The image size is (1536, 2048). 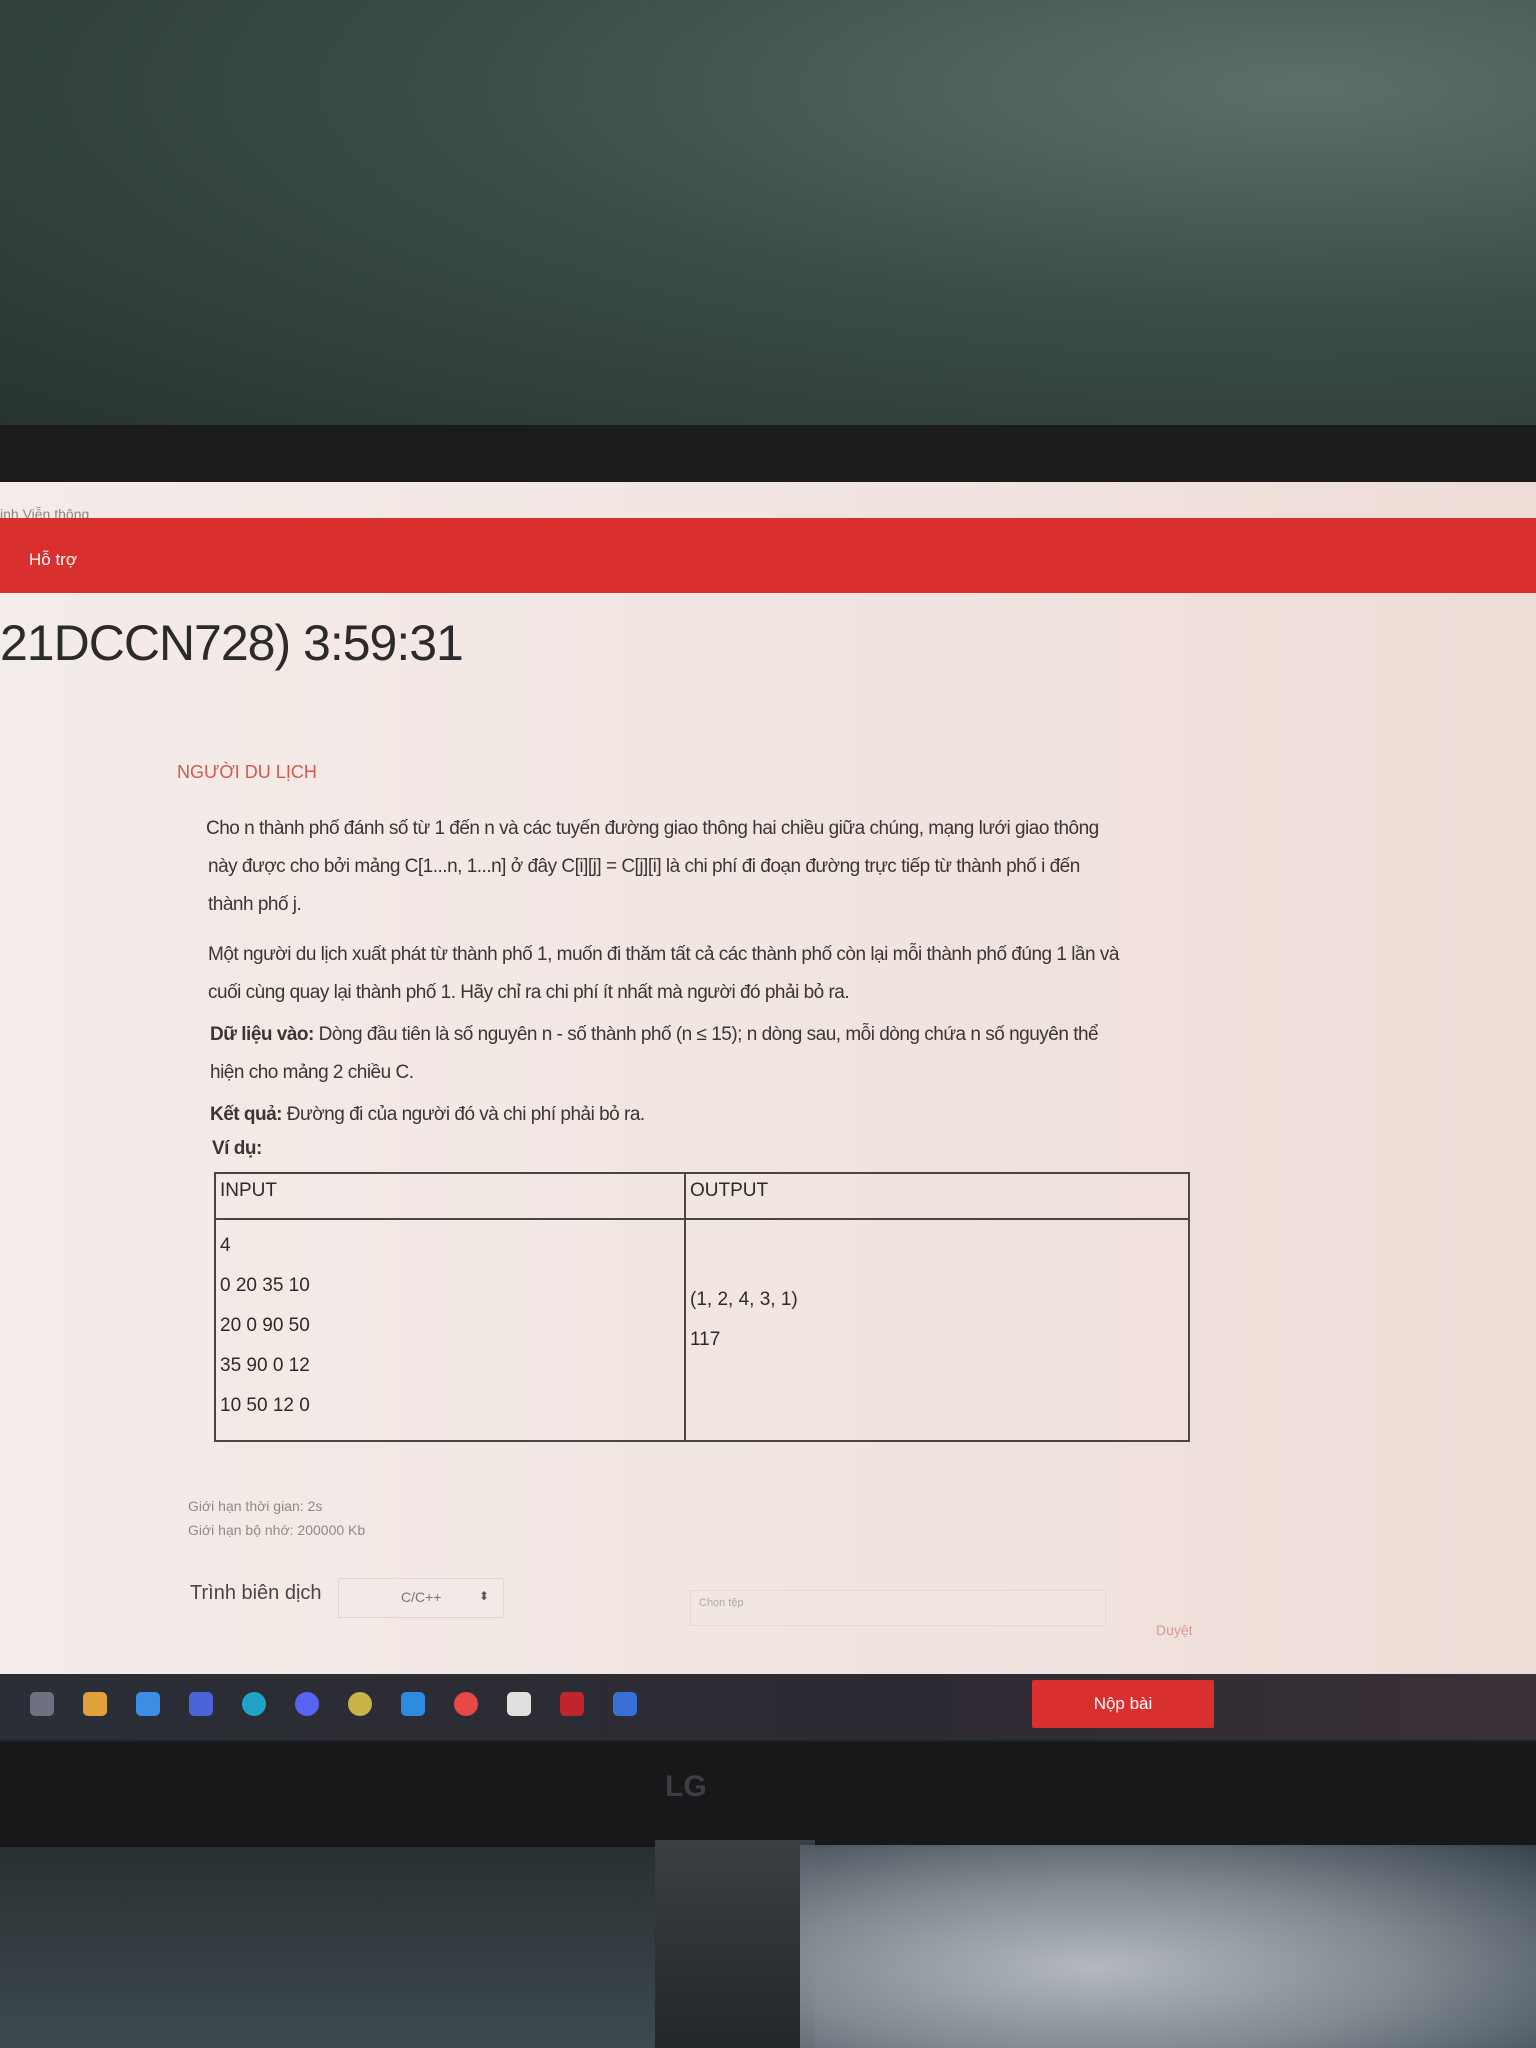 I want to click on check-app-icon, so click(x=519, y=1704).